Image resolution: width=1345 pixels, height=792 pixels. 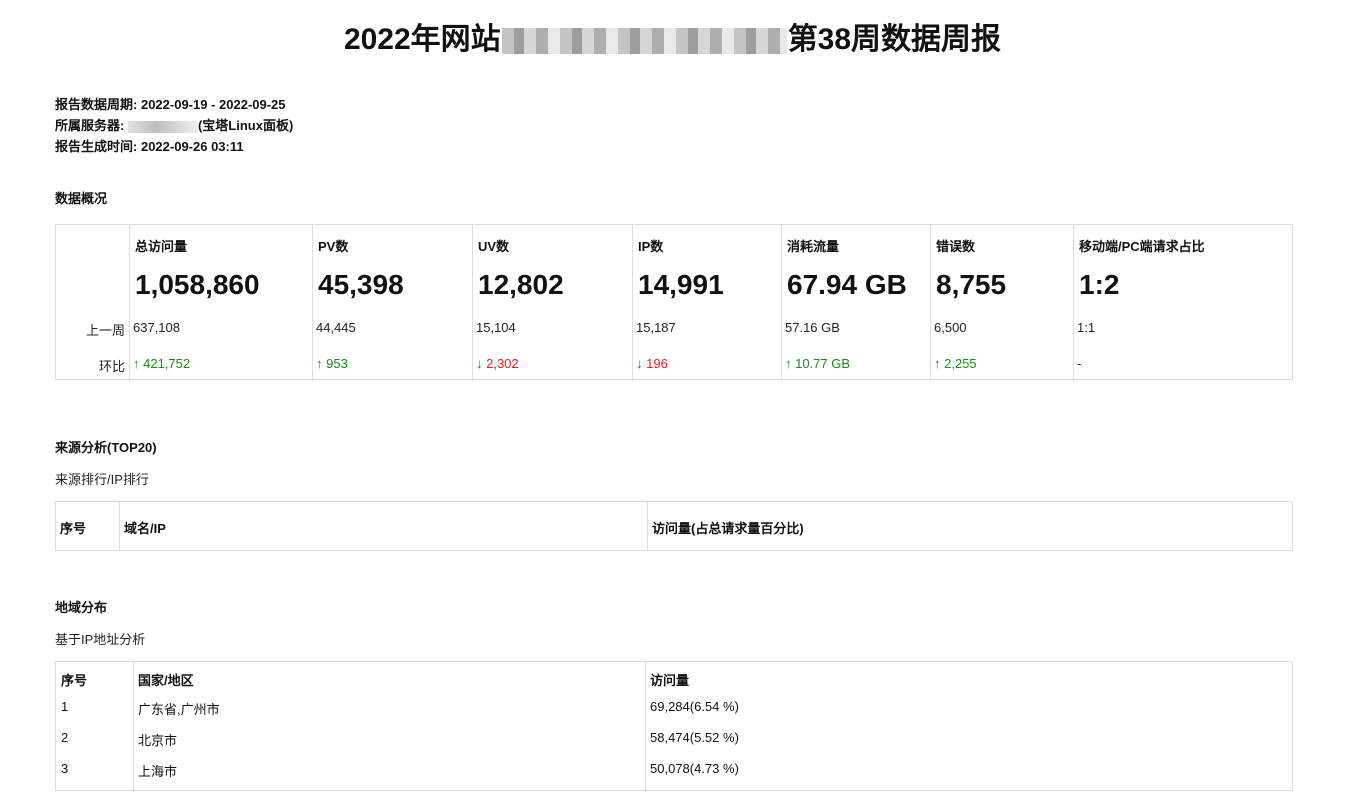 I want to click on metric-prev-week: 15,104, so click(x=496, y=327).